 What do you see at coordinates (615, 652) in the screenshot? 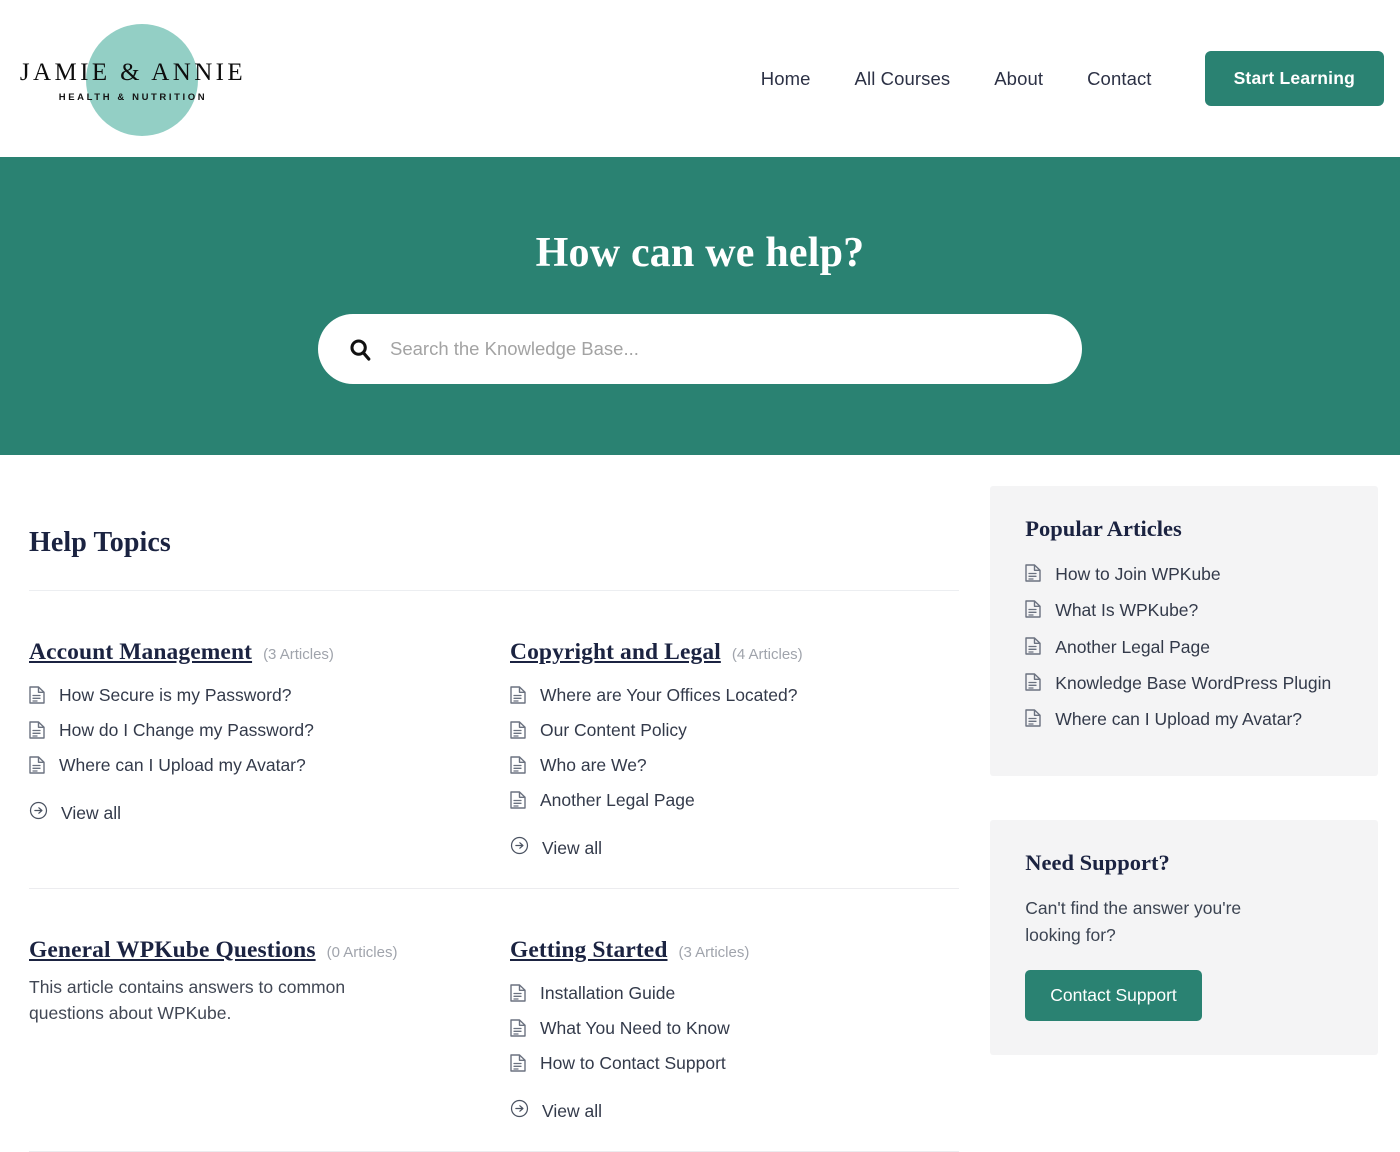
I see `topic-title: Copyright and Legal` at bounding box center [615, 652].